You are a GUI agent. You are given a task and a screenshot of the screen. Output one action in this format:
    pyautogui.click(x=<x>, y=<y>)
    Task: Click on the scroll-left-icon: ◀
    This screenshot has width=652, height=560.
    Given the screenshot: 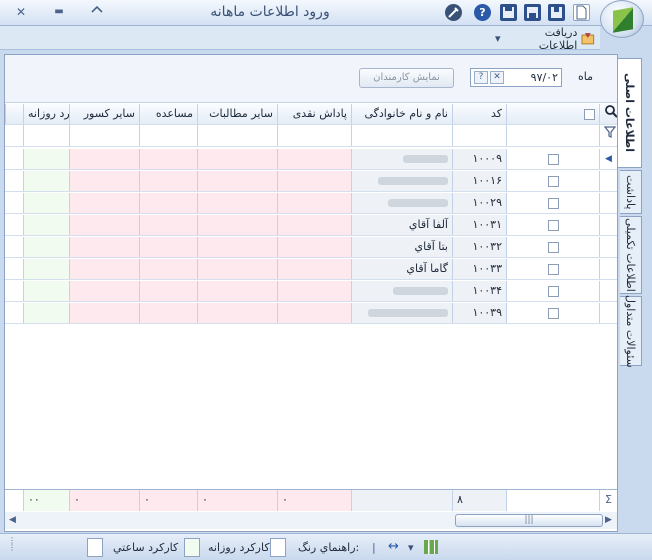 What is the action you would take?
    pyautogui.click(x=12, y=520)
    